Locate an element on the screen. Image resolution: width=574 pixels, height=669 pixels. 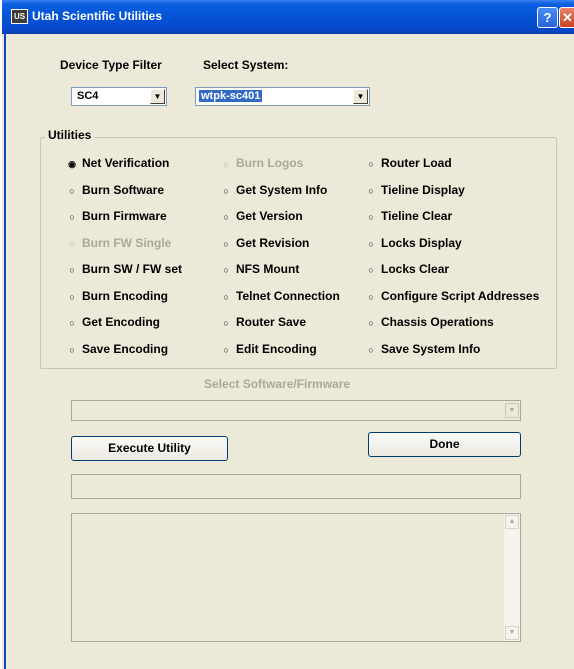
window-border is located at coordinates (5, 351).